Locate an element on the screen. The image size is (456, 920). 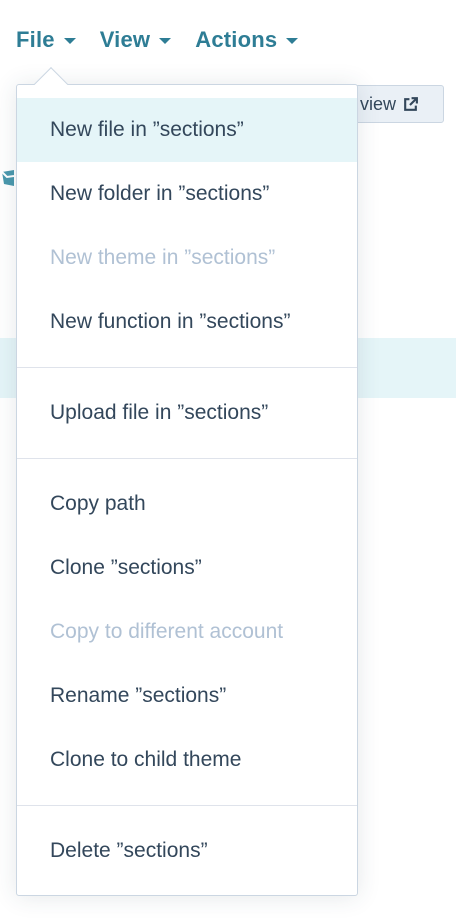
menu-item-new-function: New function in ”sections” is located at coordinates (187, 322).